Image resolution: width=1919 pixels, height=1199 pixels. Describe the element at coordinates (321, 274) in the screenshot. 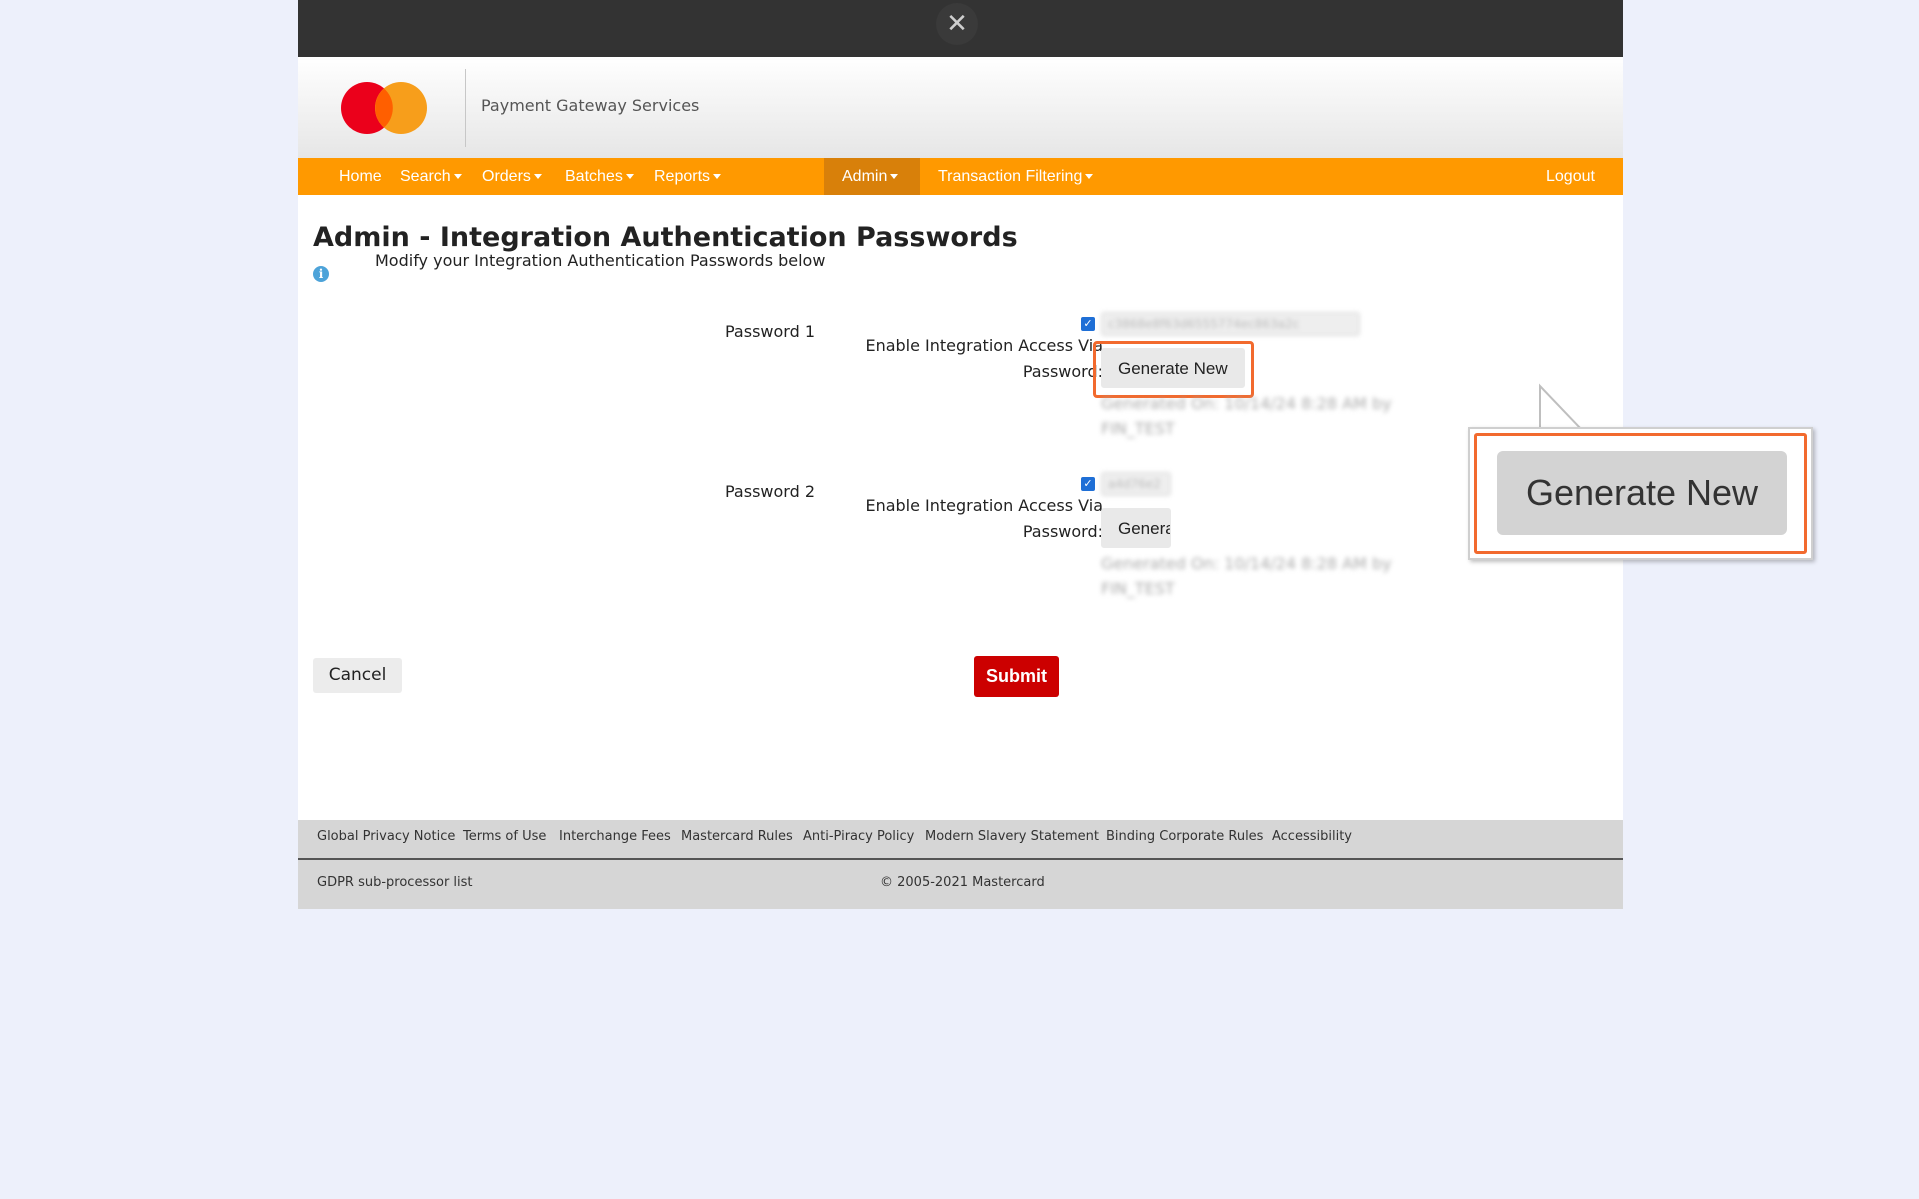

I see `info-icon: i` at that location.